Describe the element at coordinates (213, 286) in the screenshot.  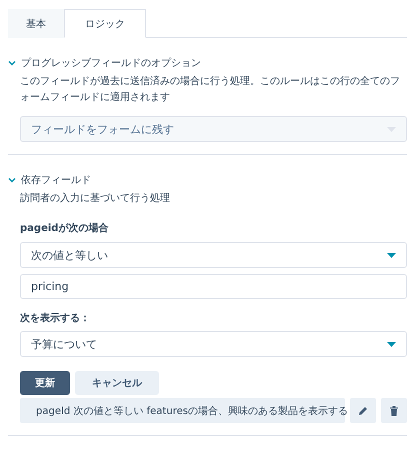
I see `value-input: pricing` at that location.